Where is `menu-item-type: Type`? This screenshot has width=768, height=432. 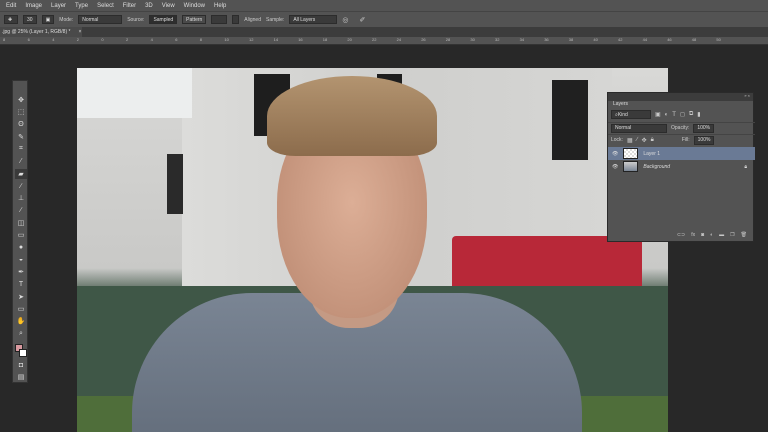
menu-item-type: Type is located at coordinates (81, 6).